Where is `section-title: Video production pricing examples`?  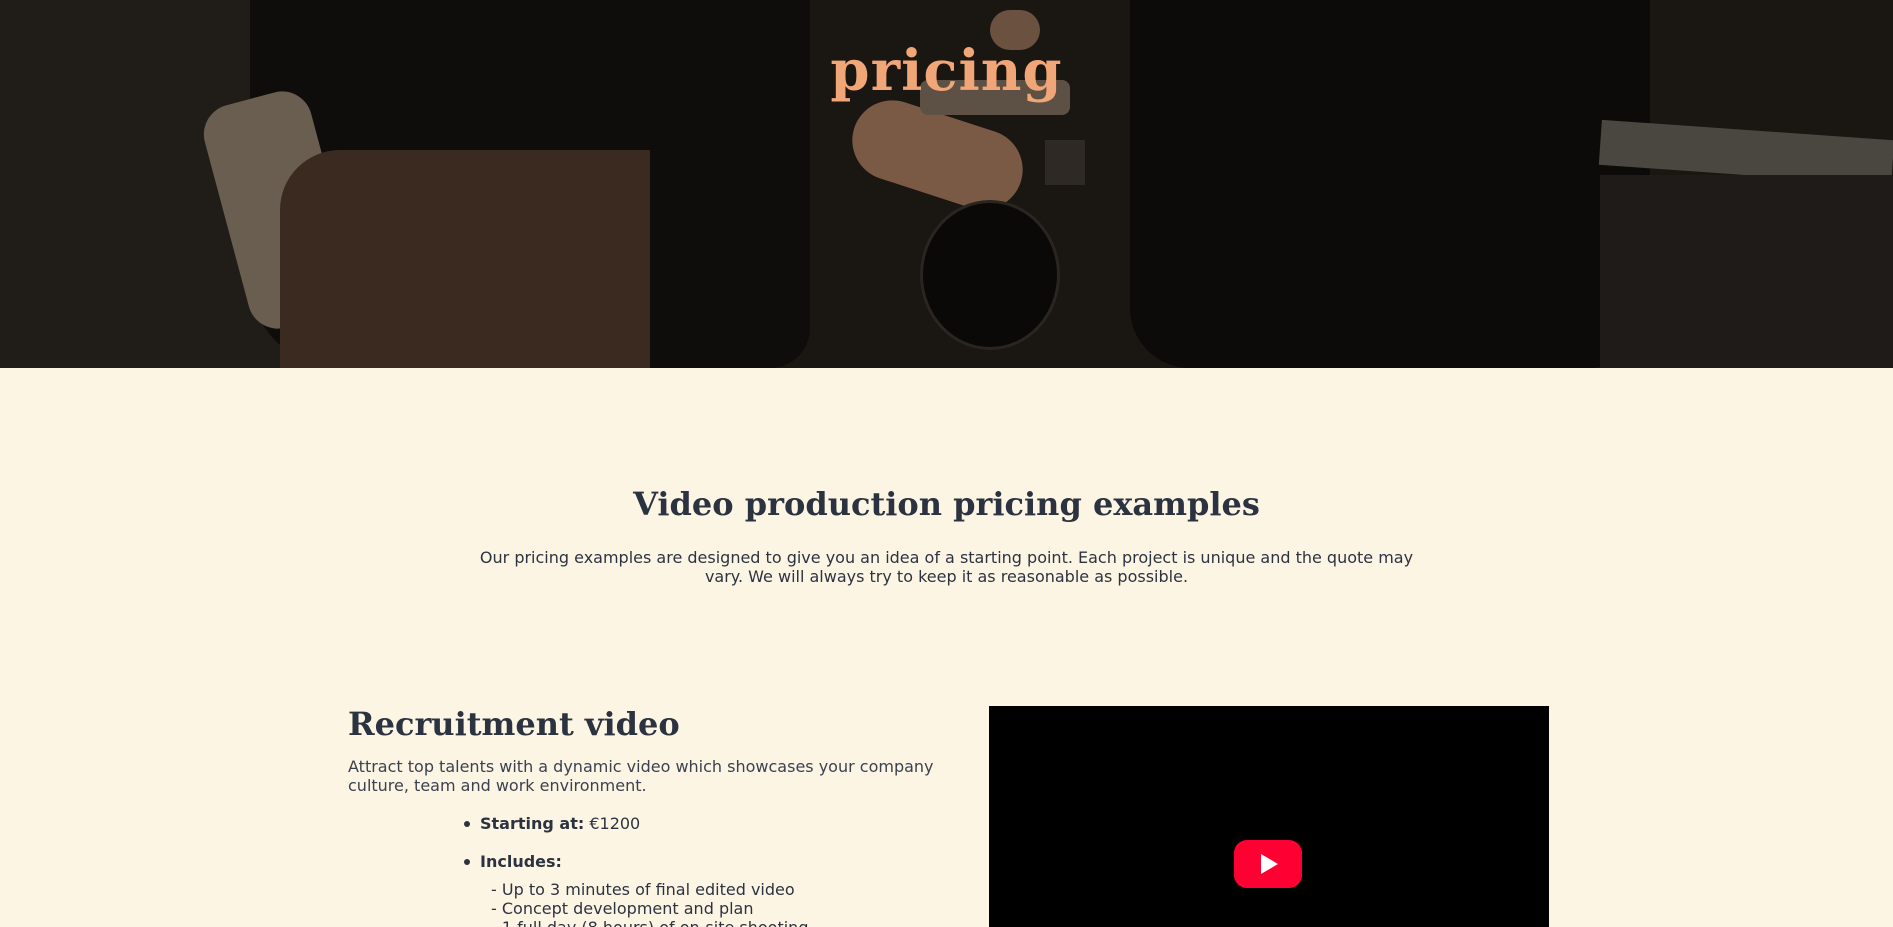
section-title: Video production pricing examples is located at coordinates (946, 504).